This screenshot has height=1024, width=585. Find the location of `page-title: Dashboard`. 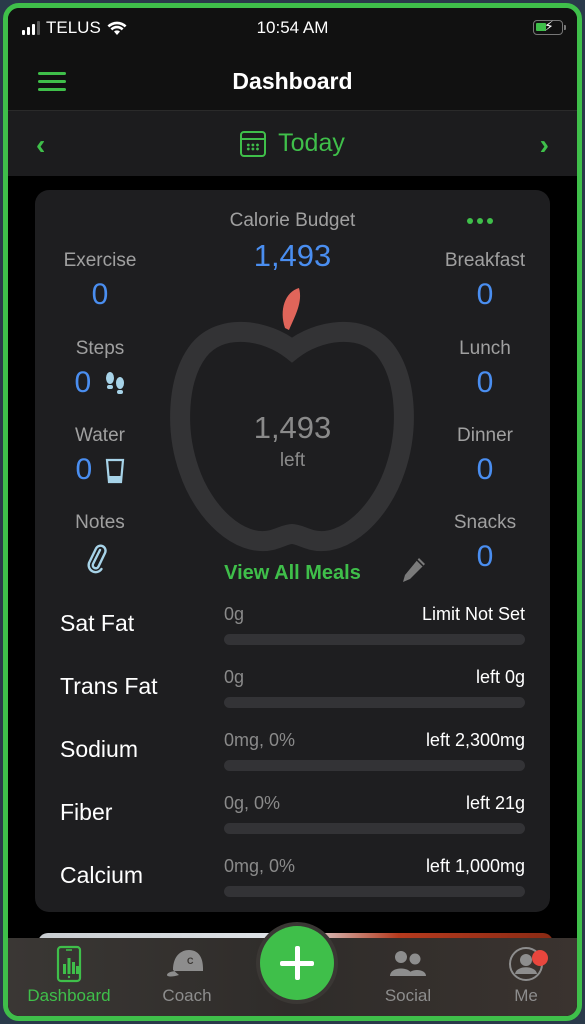

page-title: Dashboard is located at coordinates (292, 81).